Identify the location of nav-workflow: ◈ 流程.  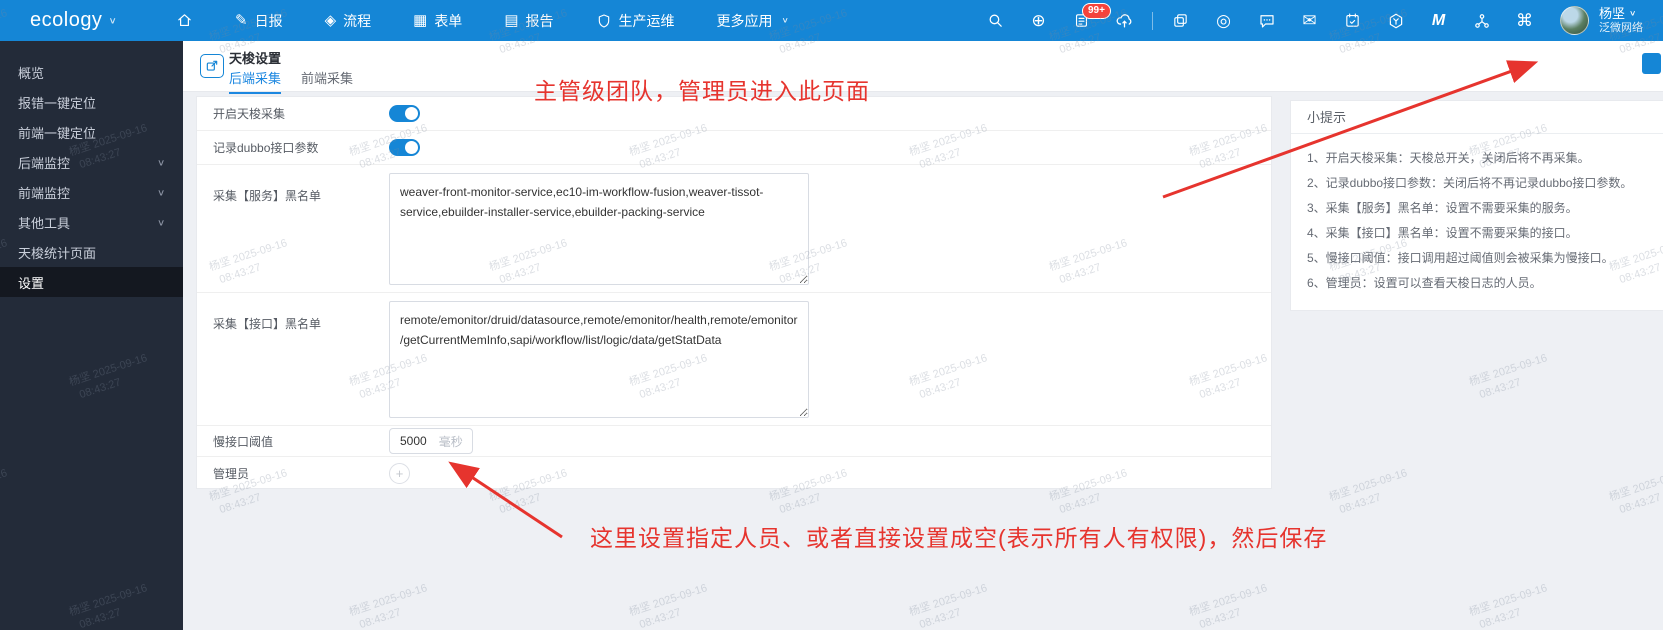
(348, 20).